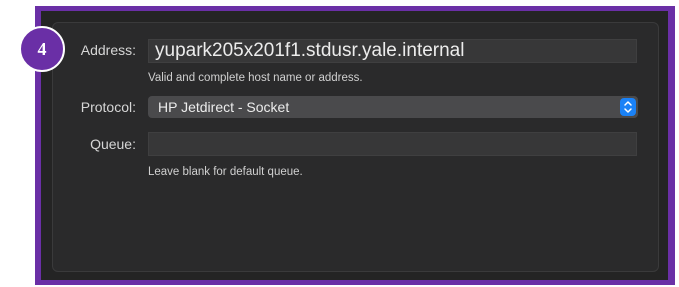  Describe the element at coordinates (393, 107) in the screenshot. I see `protocol-select: HP Jetdirect - Socket` at that location.